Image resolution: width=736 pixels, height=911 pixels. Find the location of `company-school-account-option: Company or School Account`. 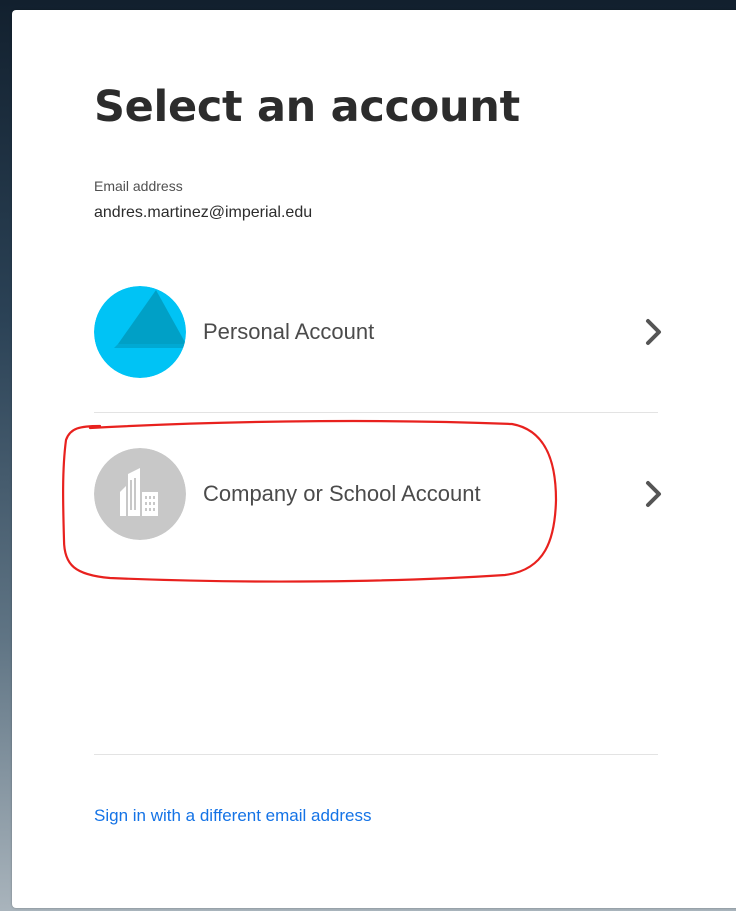

company-school-account-option: Company or School Account is located at coordinates (380, 494).